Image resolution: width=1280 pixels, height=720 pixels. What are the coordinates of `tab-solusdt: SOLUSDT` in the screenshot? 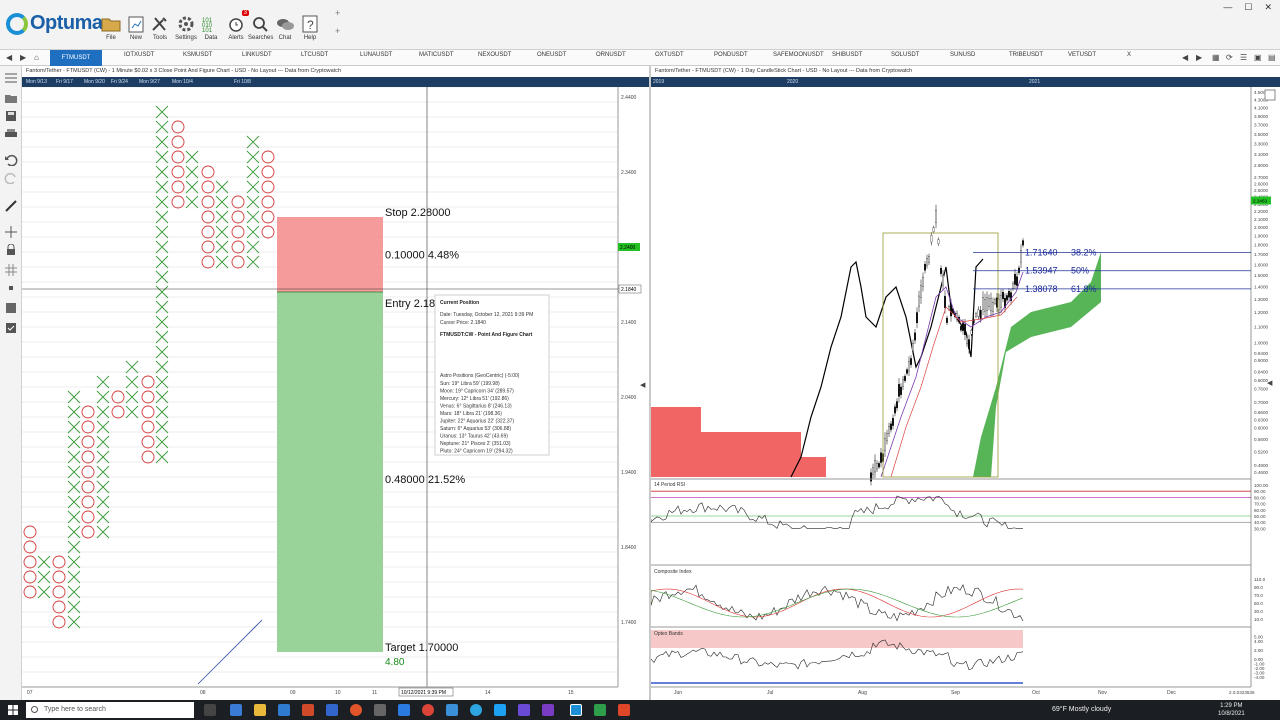 It's located at (905, 55).